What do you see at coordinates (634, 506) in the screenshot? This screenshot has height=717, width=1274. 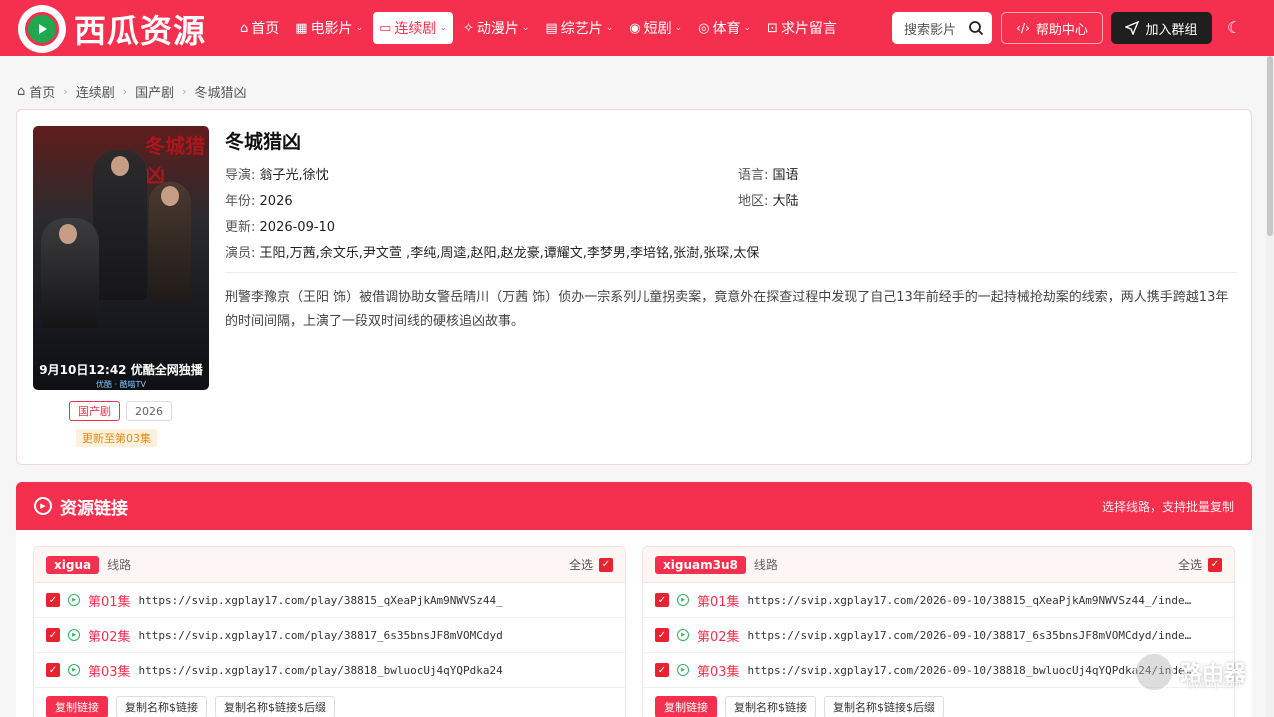 I see `resource-header: ▶ 资源链接 选择线路，支持批量复制` at bounding box center [634, 506].